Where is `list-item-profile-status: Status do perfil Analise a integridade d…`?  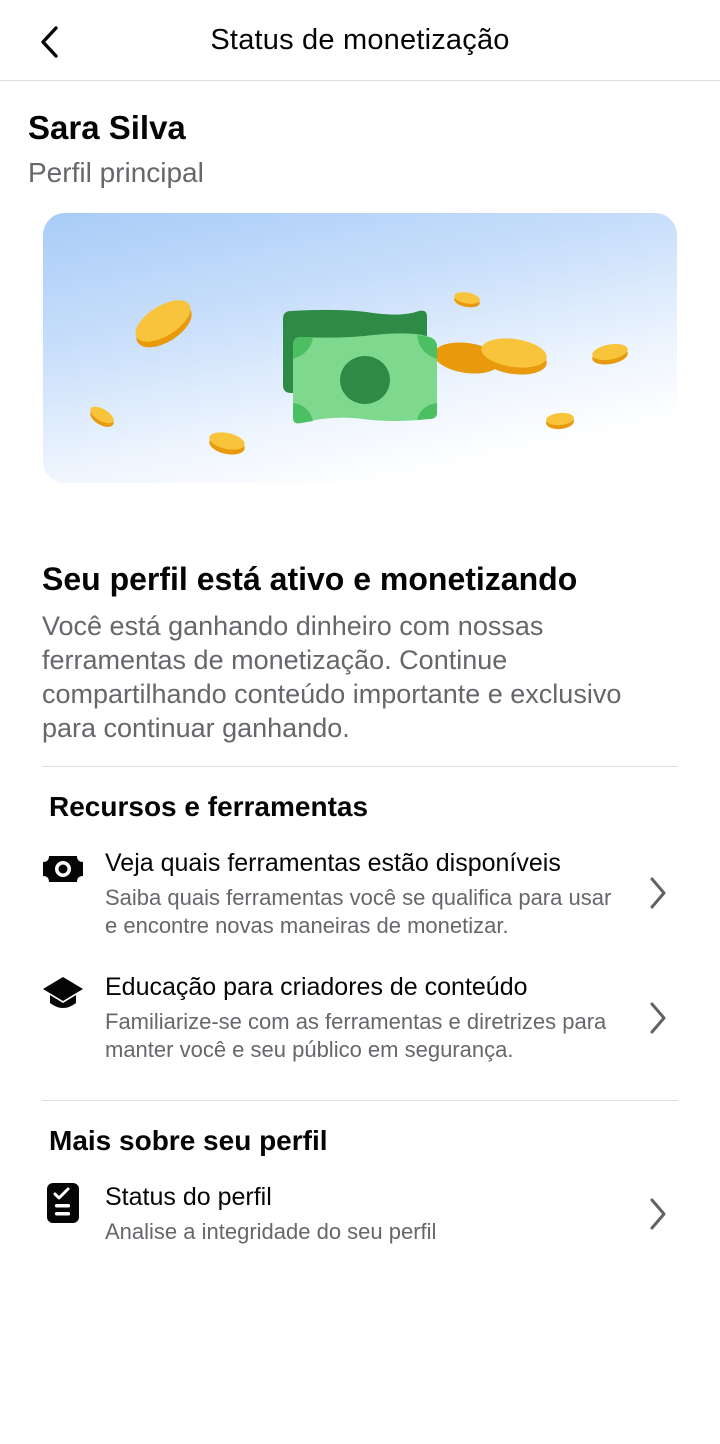
list-item-profile-status: Status do perfil Analise a integridade d… is located at coordinates (360, 1219).